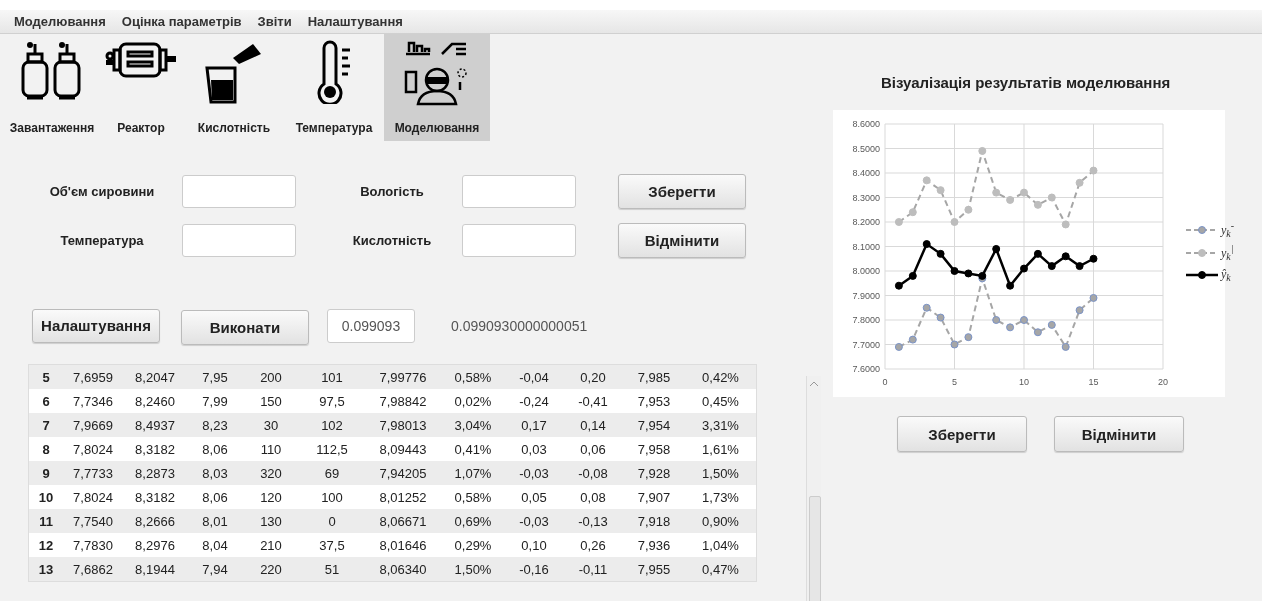 Image resolution: width=1262 pixels, height=601 pixels. I want to click on table-cell-text: 69, so click(332, 473).